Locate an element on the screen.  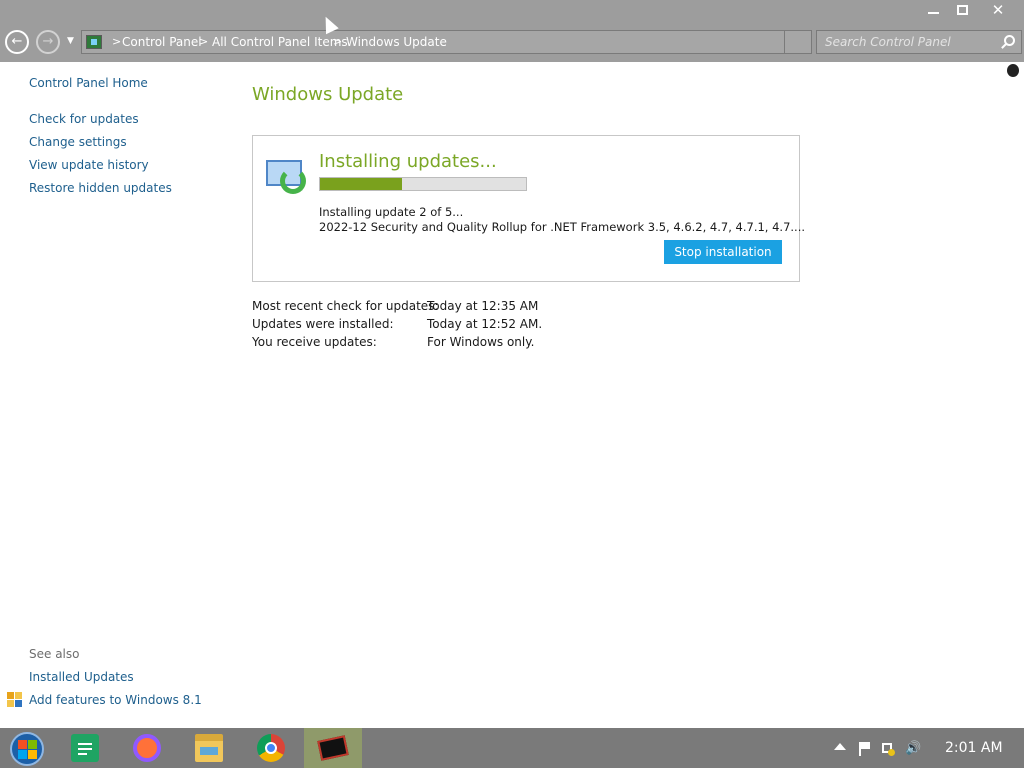
info-label-last-check: Most recent check for updates: is located at coordinates (345, 306).